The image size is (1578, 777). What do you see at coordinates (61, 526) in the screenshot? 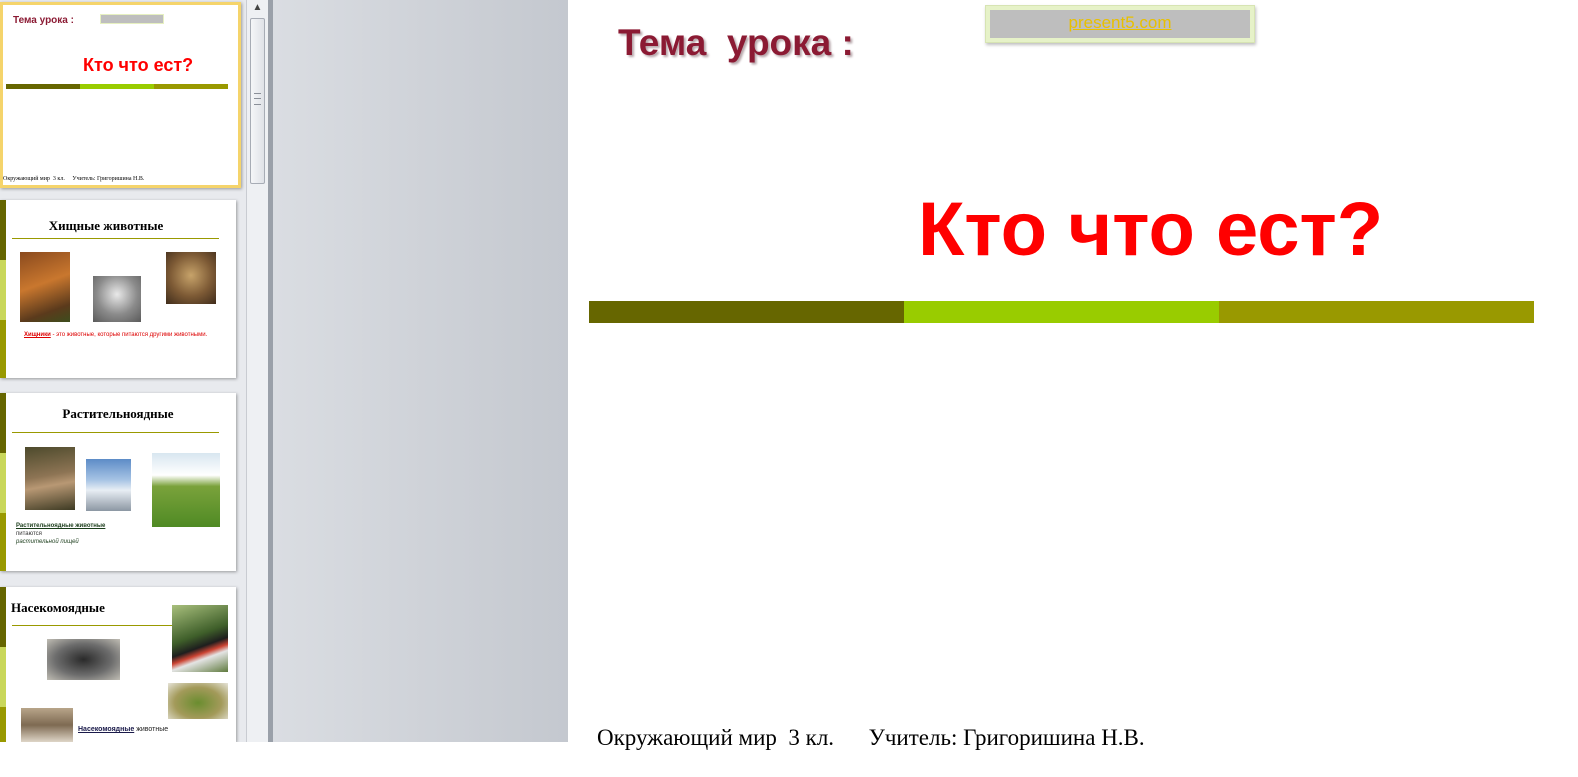
I see `thumb3-caption-link: Растительноядные животные` at bounding box center [61, 526].